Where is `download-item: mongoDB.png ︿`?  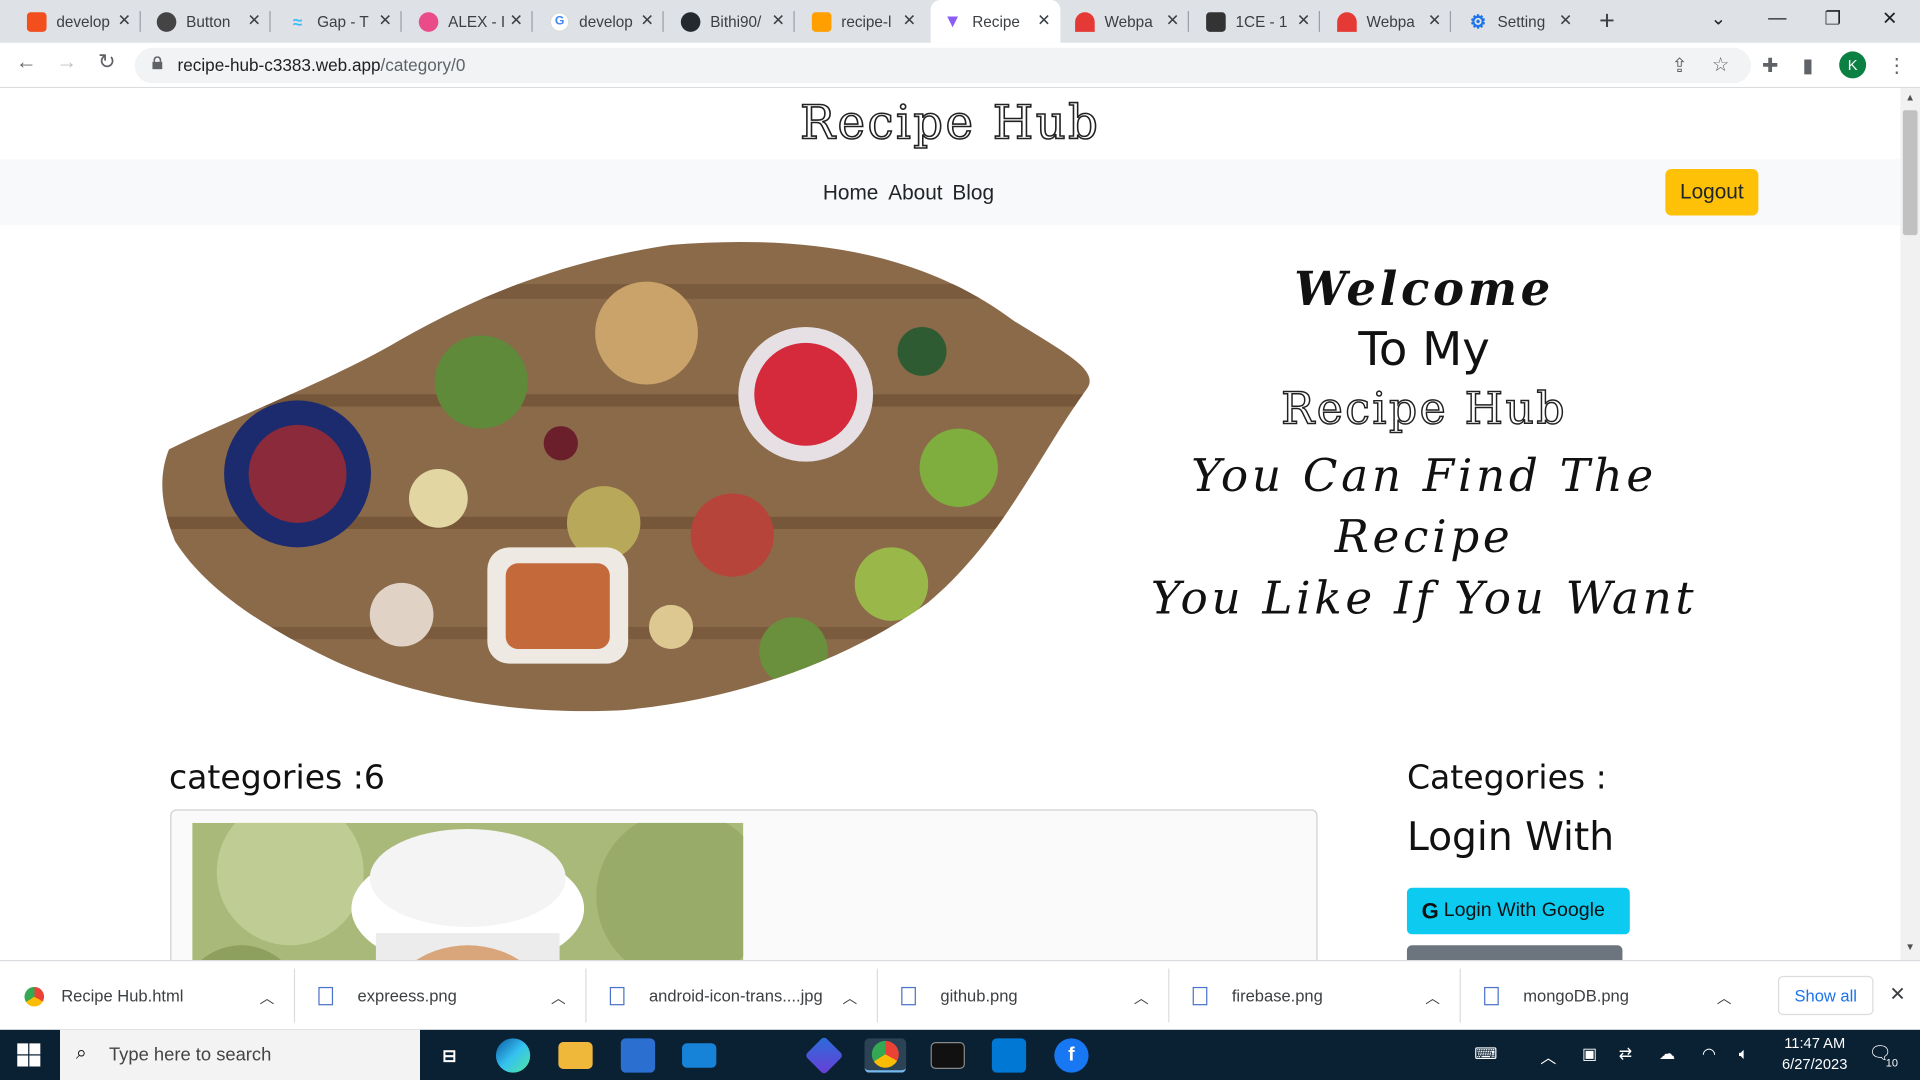 download-item: mongoDB.png ︿ is located at coordinates (1617, 996).